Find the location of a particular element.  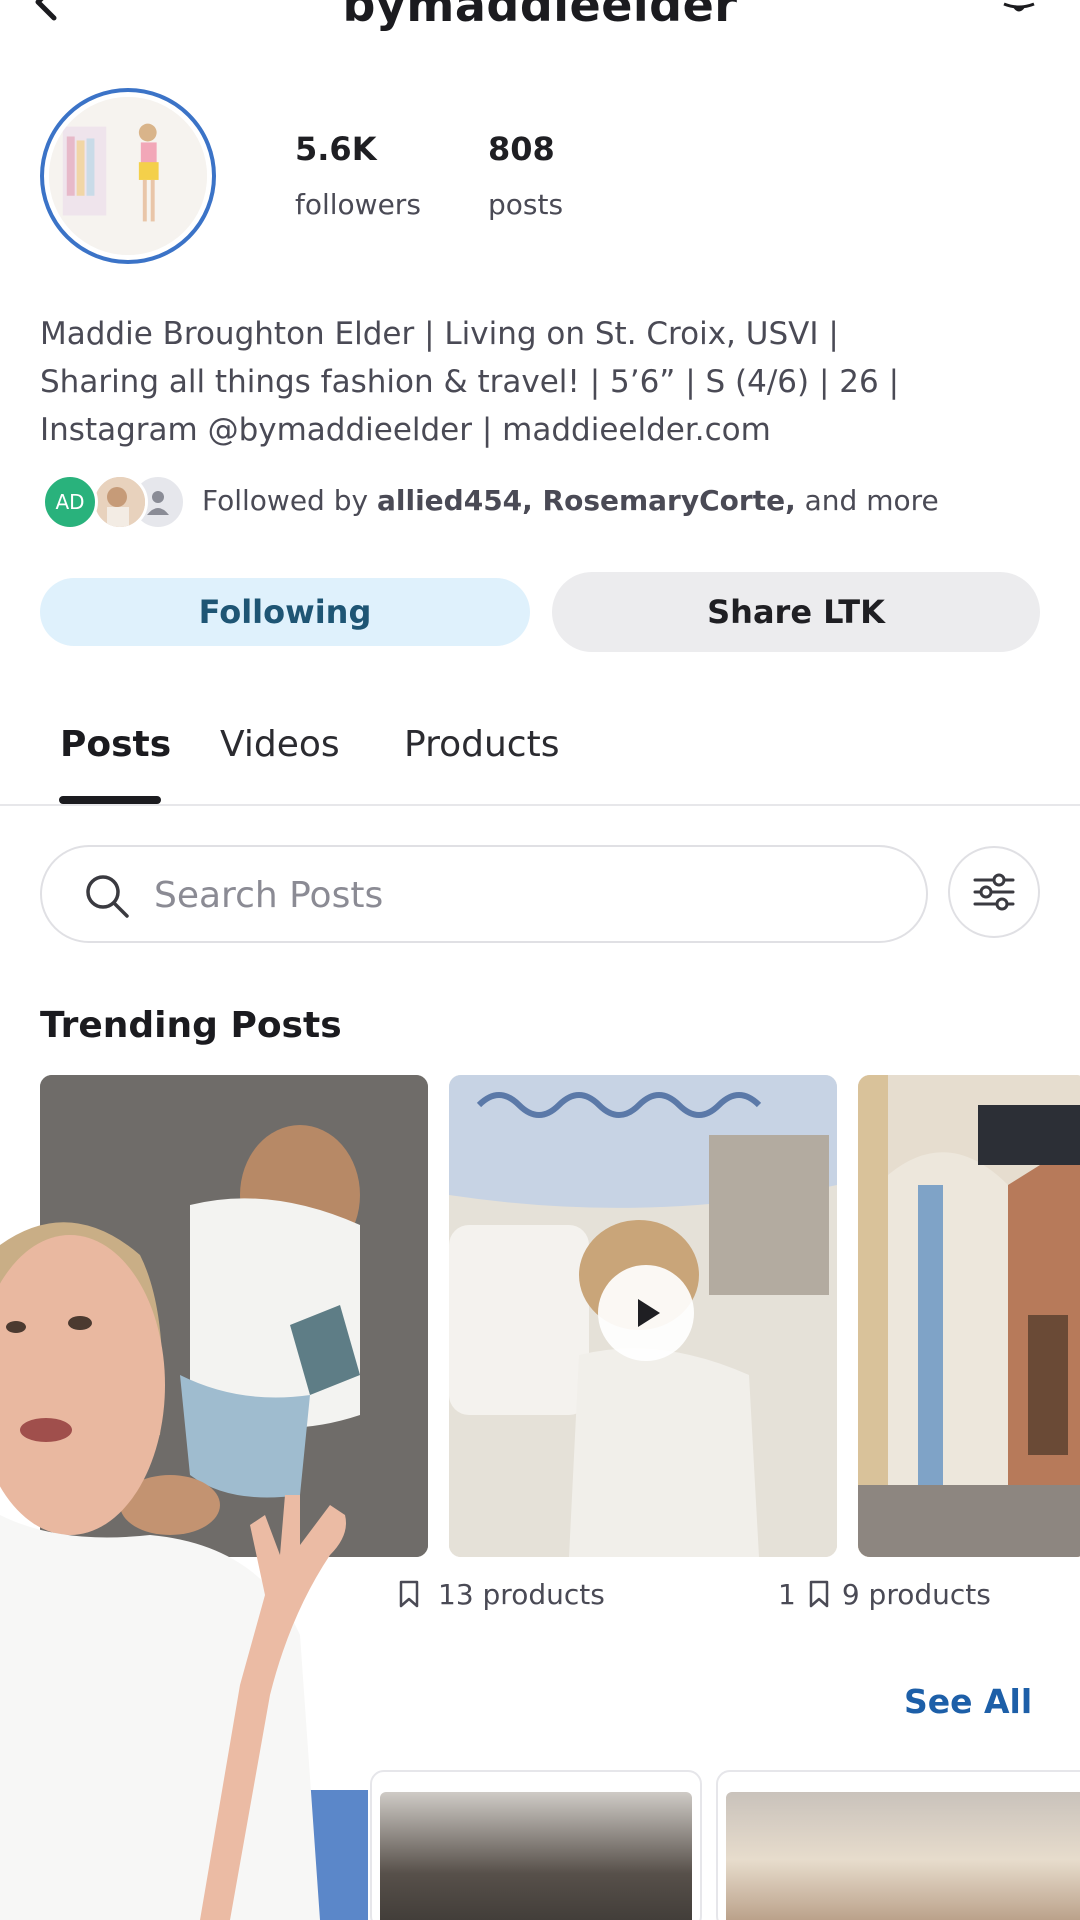

bookmark-icon is located at coordinates (819, 1594).